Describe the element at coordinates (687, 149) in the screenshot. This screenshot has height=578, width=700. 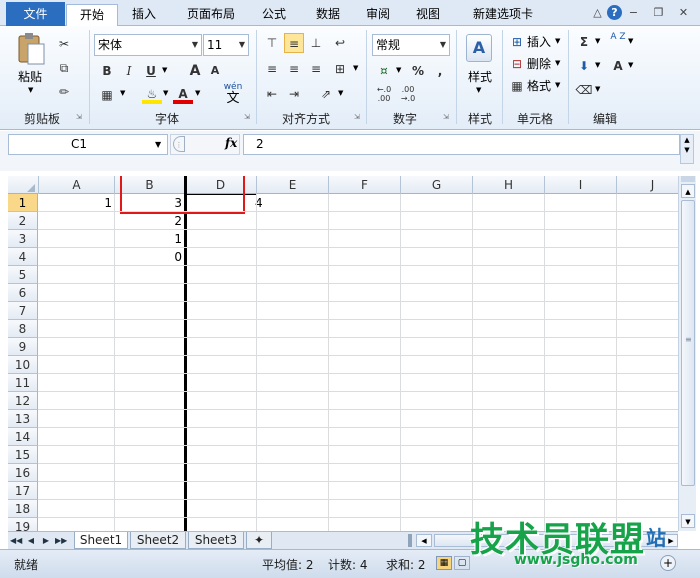
I see `expand-formula-bar-icon: ▲ ▼` at that location.